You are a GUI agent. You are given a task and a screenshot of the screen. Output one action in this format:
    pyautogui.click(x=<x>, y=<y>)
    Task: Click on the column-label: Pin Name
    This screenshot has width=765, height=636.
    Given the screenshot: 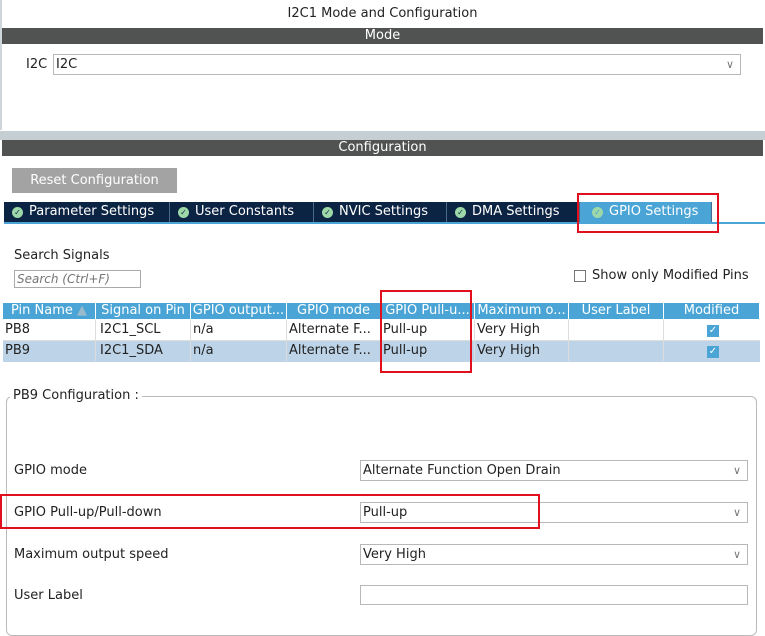 What is the action you would take?
    pyautogui.click(x=41, y=310)
    